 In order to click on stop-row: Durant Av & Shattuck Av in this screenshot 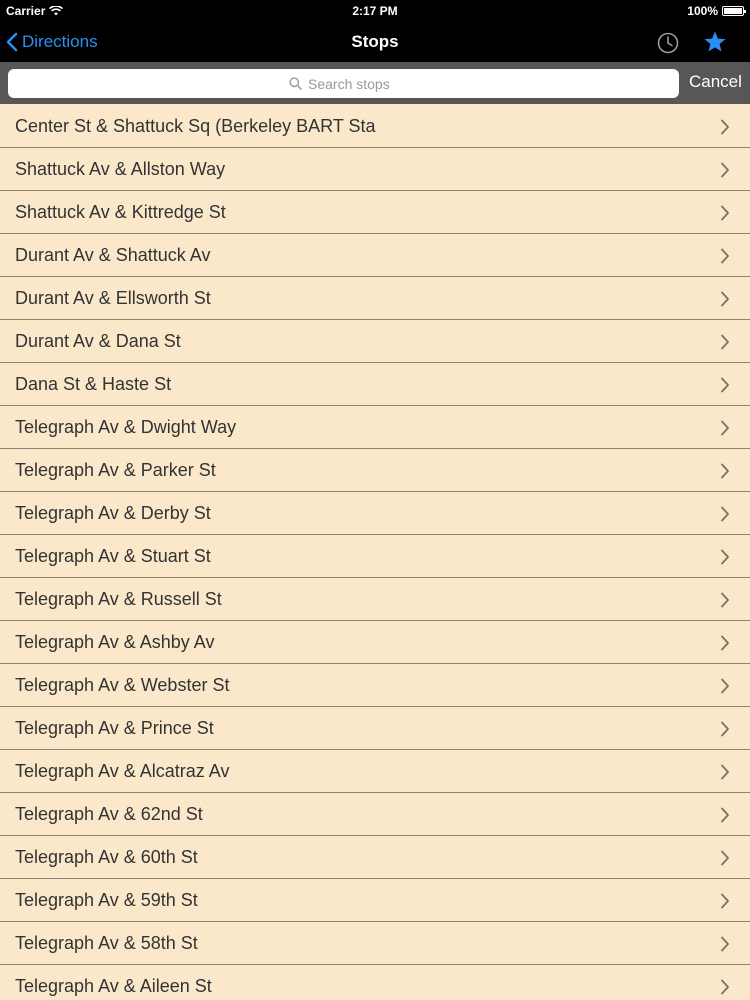, I will do `click(375, 255)`.